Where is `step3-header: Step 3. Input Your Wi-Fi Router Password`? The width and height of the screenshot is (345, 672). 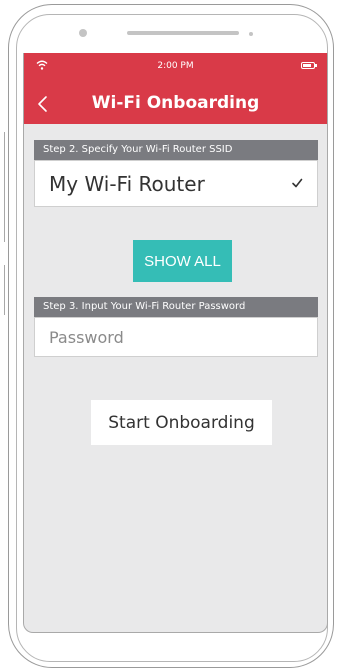 step3-header: Step 3. Input Your Wi-Fi Router Password is located at coordinates (176, 307).